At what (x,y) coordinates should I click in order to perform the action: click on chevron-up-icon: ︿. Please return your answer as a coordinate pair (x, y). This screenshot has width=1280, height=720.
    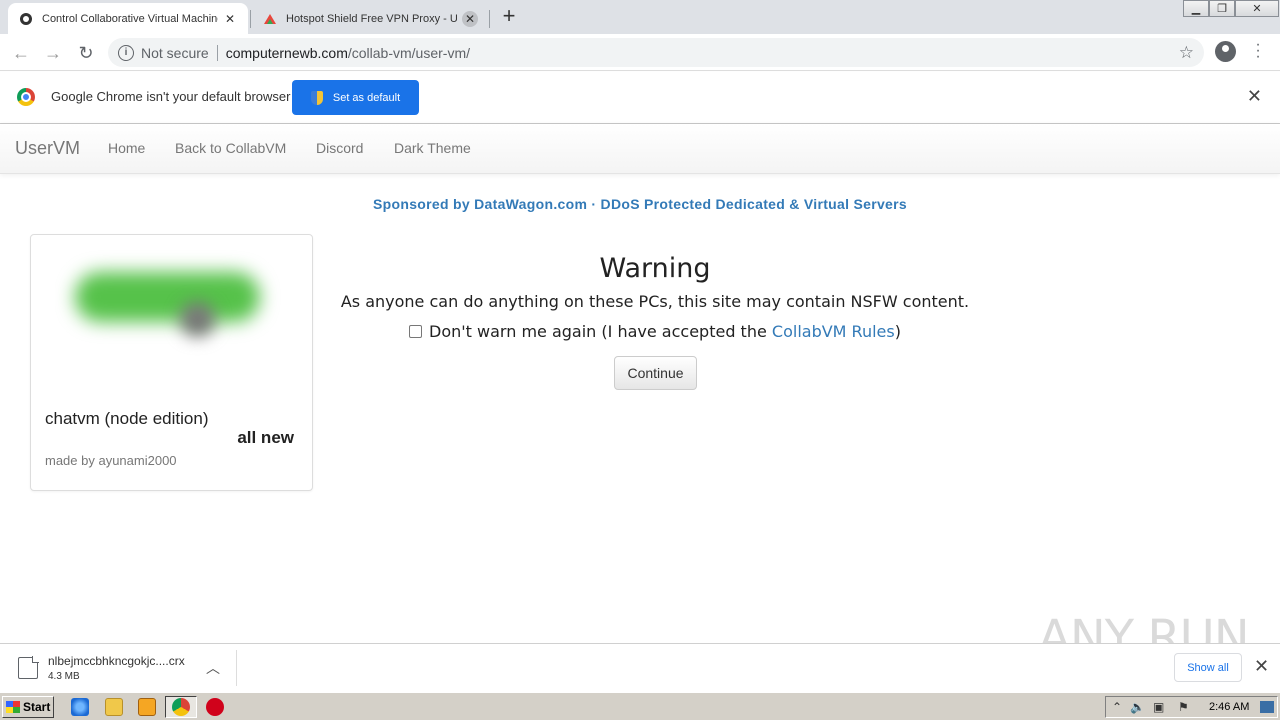
    Looking at the image, I should click on (213, 668).